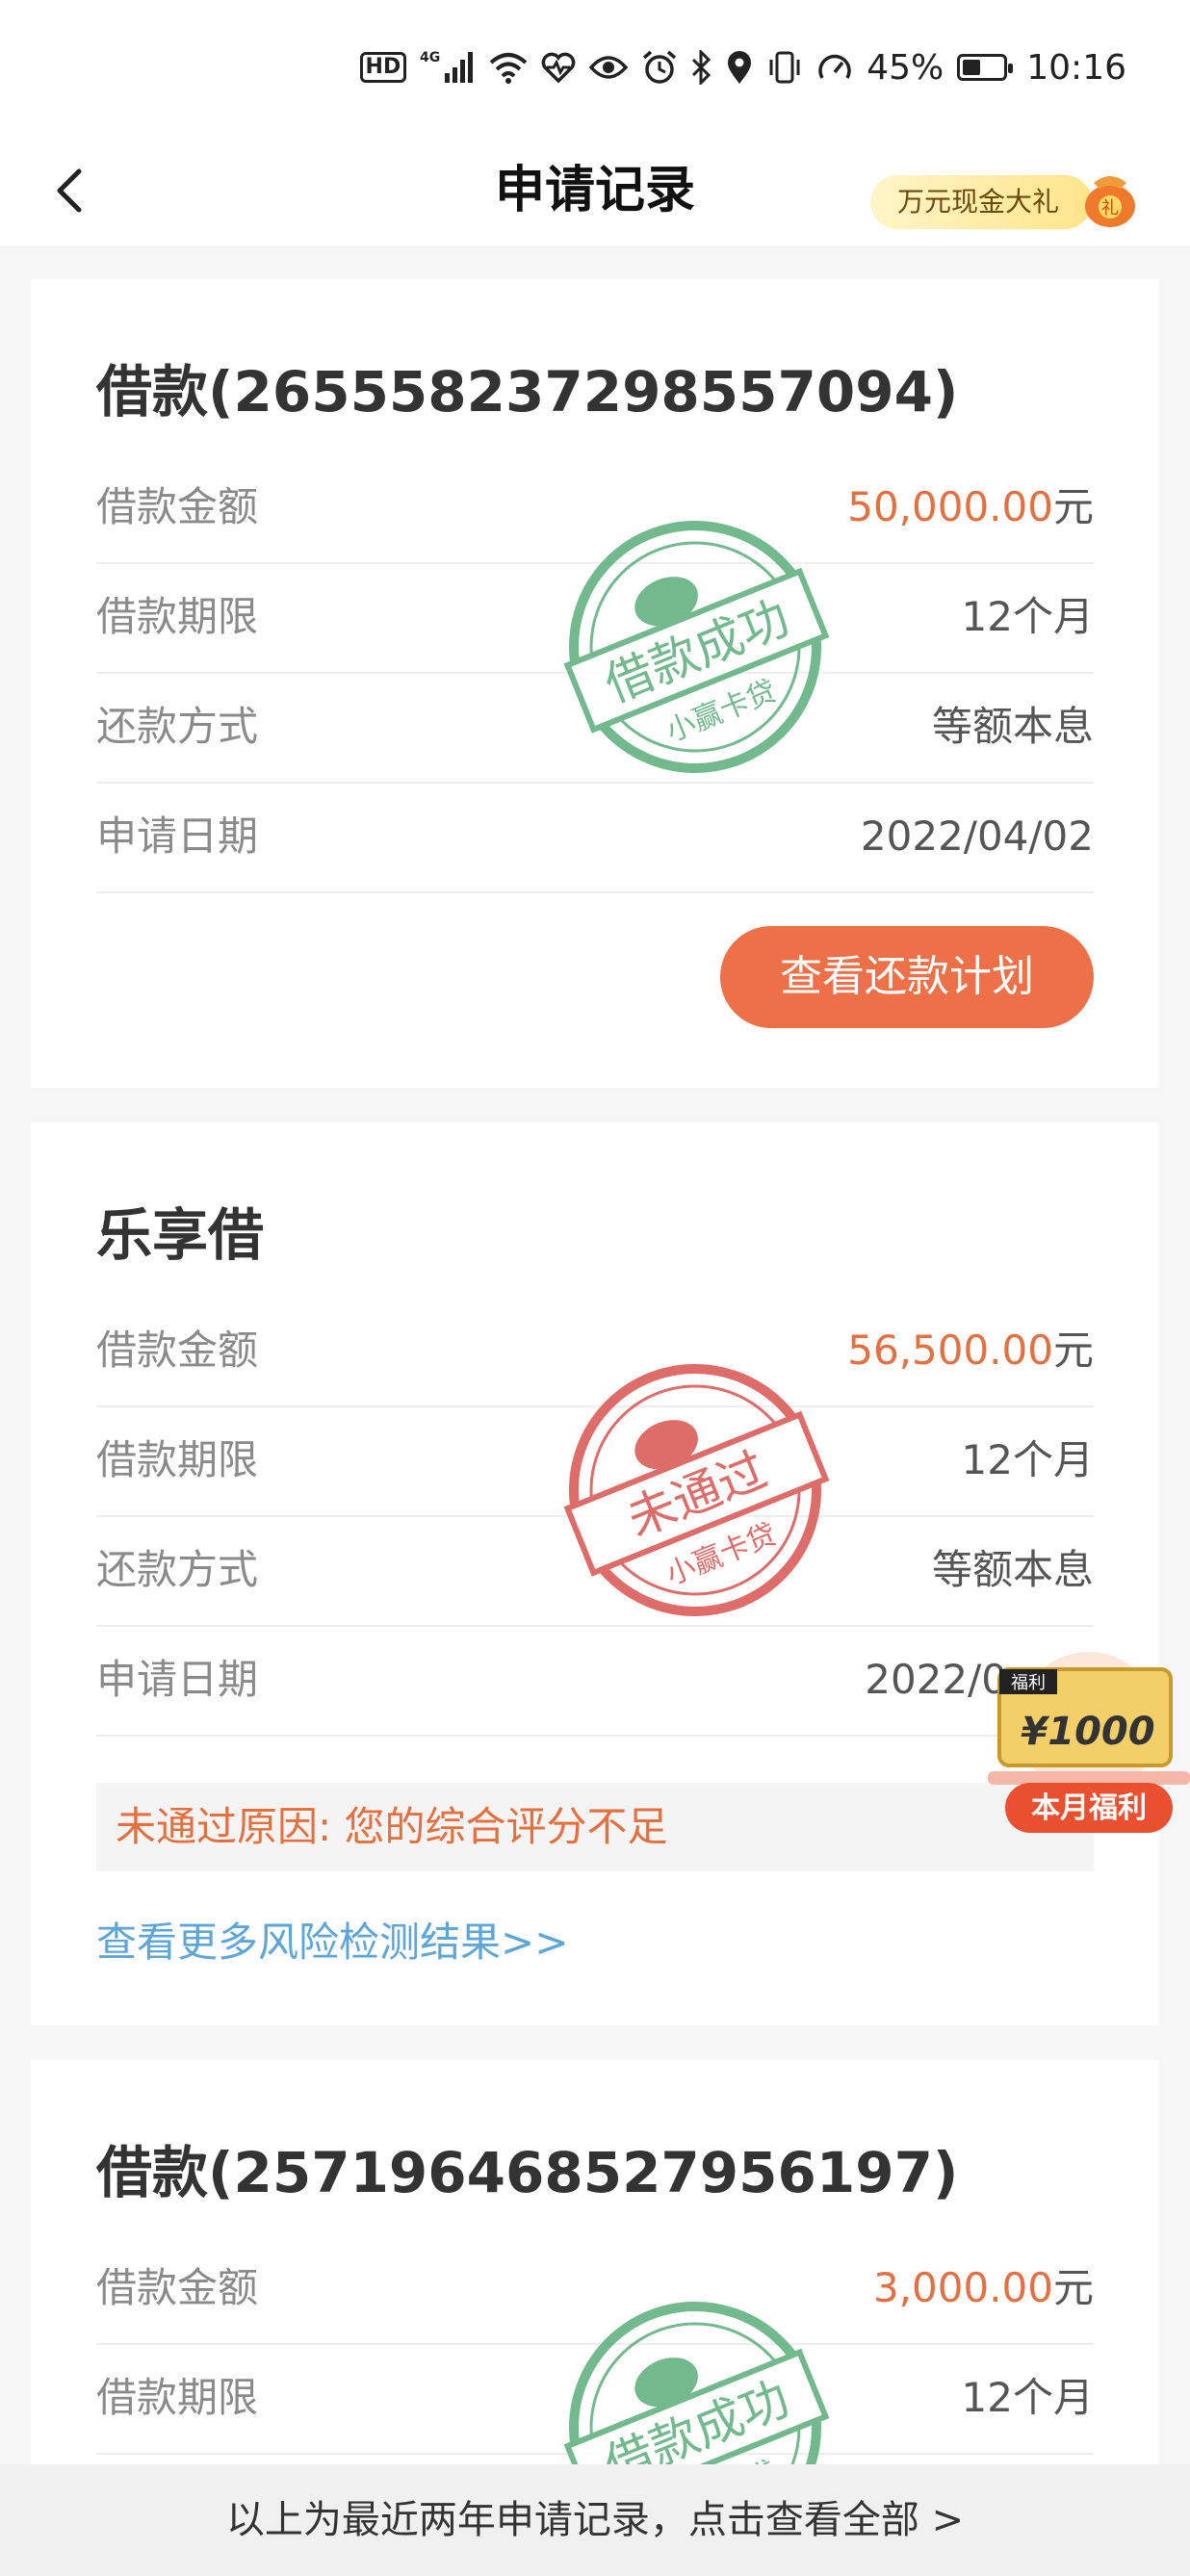 This screenshot has width=1190, height=2576. I want to click on card-title: 借款(2655582372985570​94), so click(527, 392).